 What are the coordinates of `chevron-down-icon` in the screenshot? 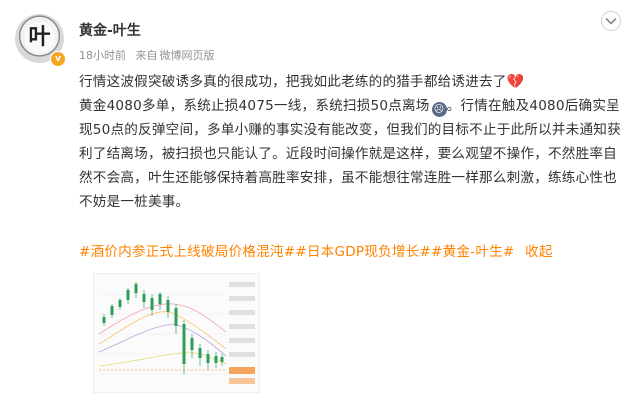 It's located at (611, 21).